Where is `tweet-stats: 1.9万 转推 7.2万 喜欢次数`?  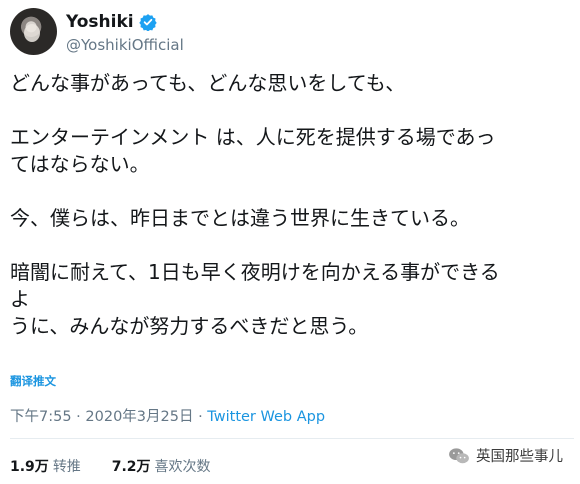 tweet-stats: 1.9万 转推 7.2万 喜欢次数 is located at coordinates (110, 466).